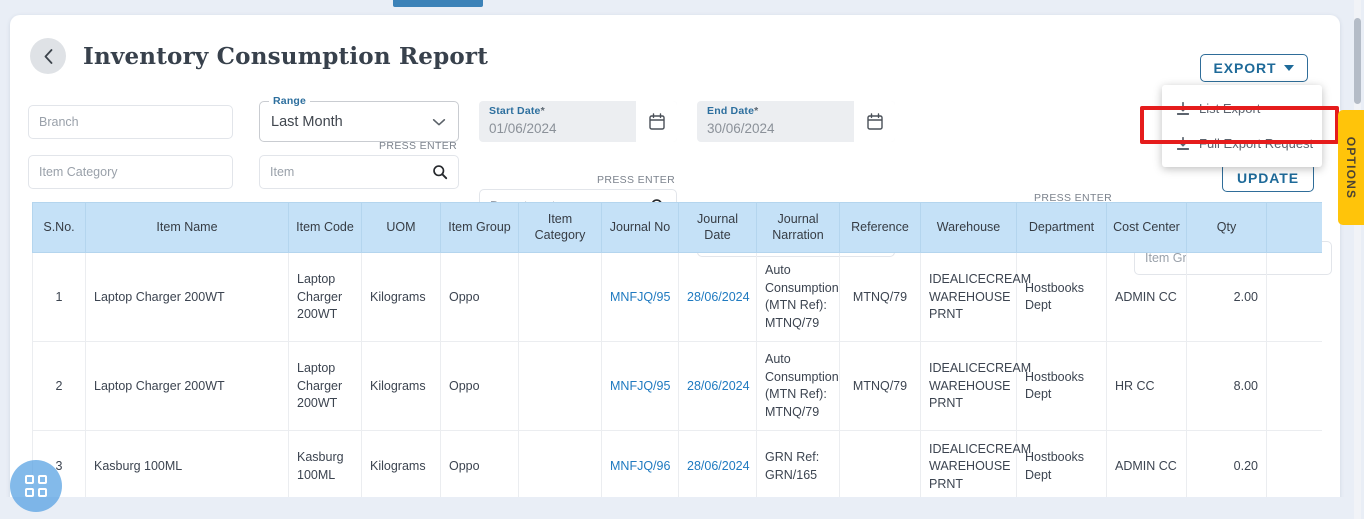 The width and height of the screenshot is (1364, 519). I want to click on col-warehouse: Warehouse, so click(968, 228).